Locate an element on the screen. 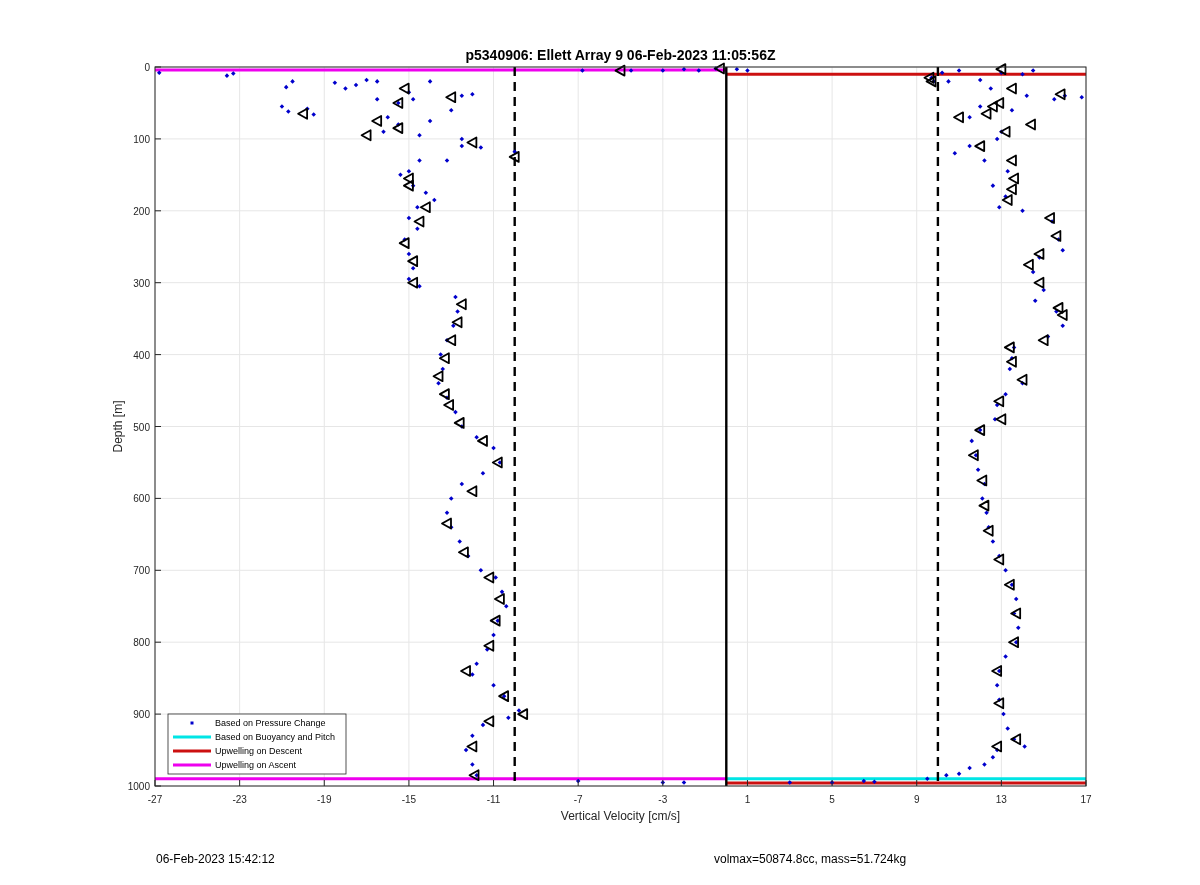 The image size is (1200, 885). y-tick-label: 800 is located at coordinates (141, 643).